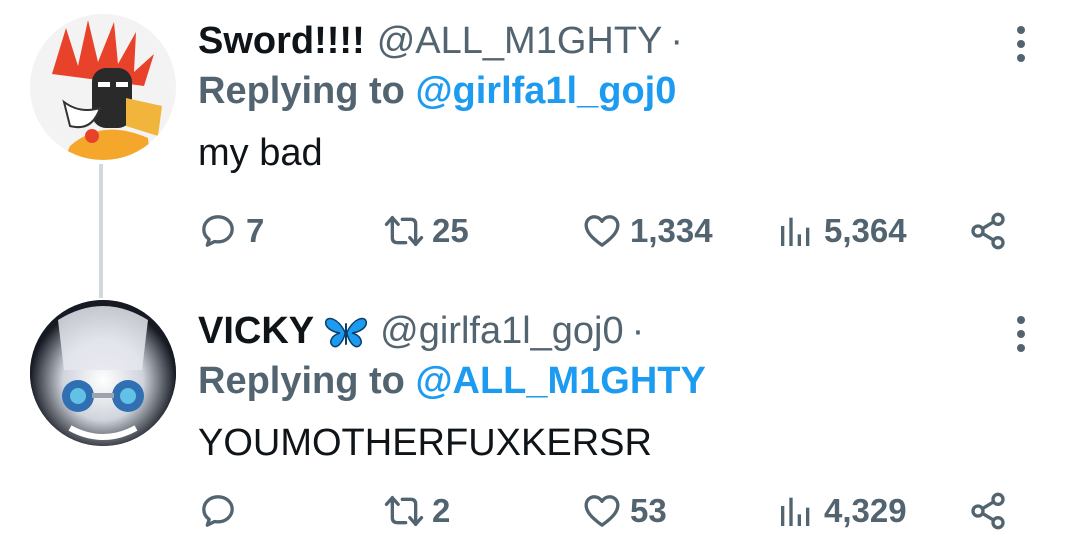  Describe the element at coordinates (255, 230) in the screenshot. I see `reply-count: 7` at that location.